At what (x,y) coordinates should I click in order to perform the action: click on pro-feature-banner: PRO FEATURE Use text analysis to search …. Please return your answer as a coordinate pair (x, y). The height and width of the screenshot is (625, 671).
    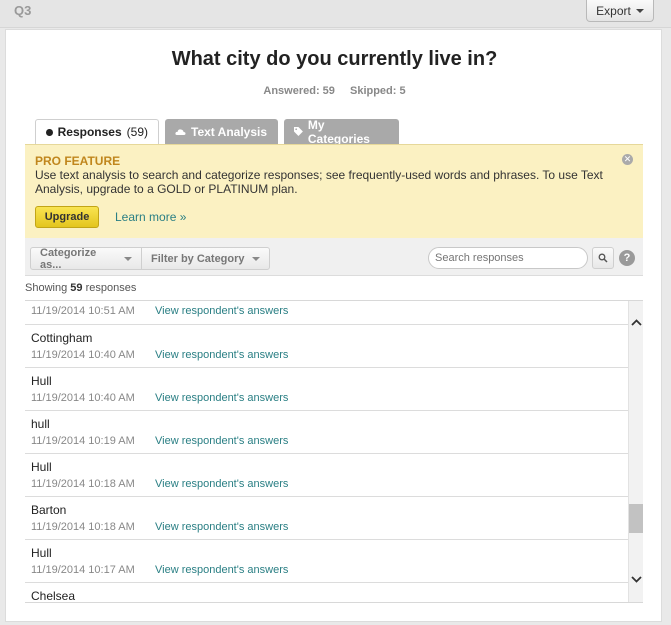
    Looking at the image, I should click on (334, 191).